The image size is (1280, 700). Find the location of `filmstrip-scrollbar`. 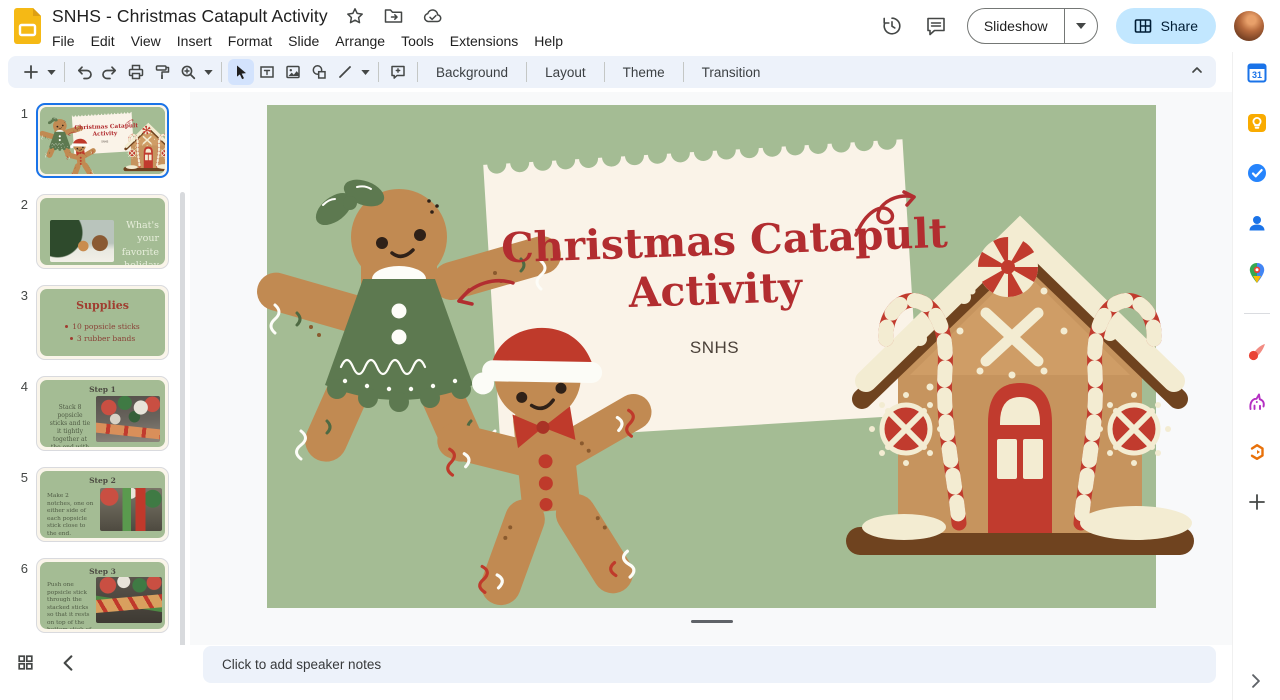

filmstrip-scrollbar is located at coordinates (182, 446).